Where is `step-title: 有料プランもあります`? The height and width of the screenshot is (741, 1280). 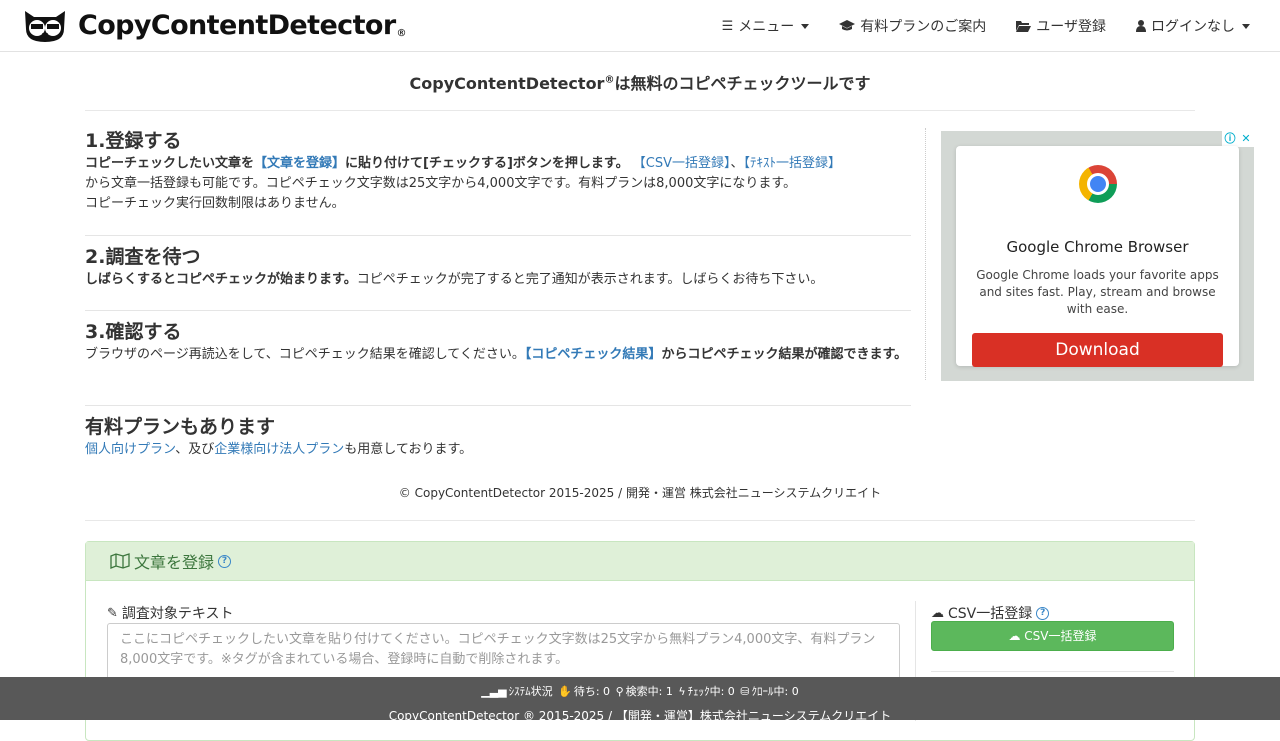 step-title: 有料プランもあります is located at coordinates (180, 427).